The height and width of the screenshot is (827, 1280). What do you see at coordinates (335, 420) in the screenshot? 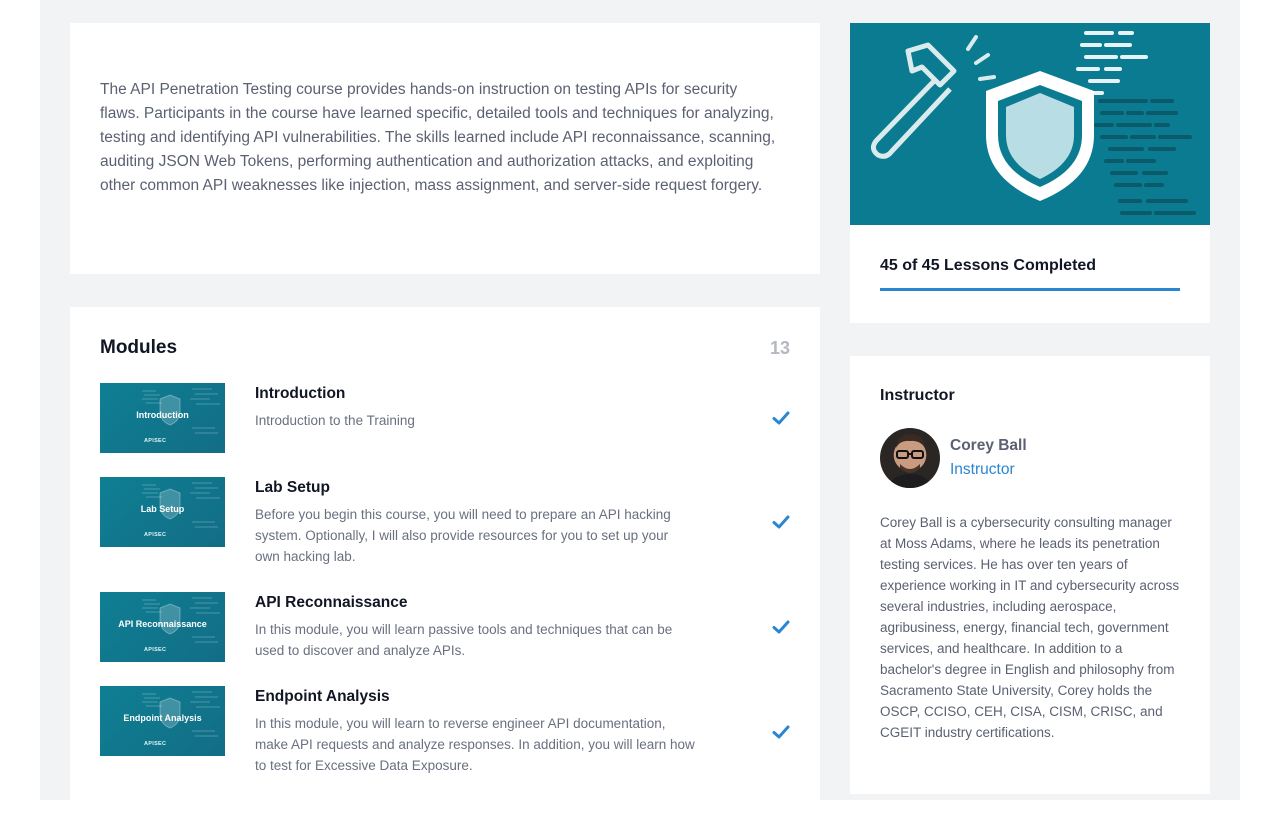
I see `module-description: Introduction to the Training` at bounding box center [335, 420].